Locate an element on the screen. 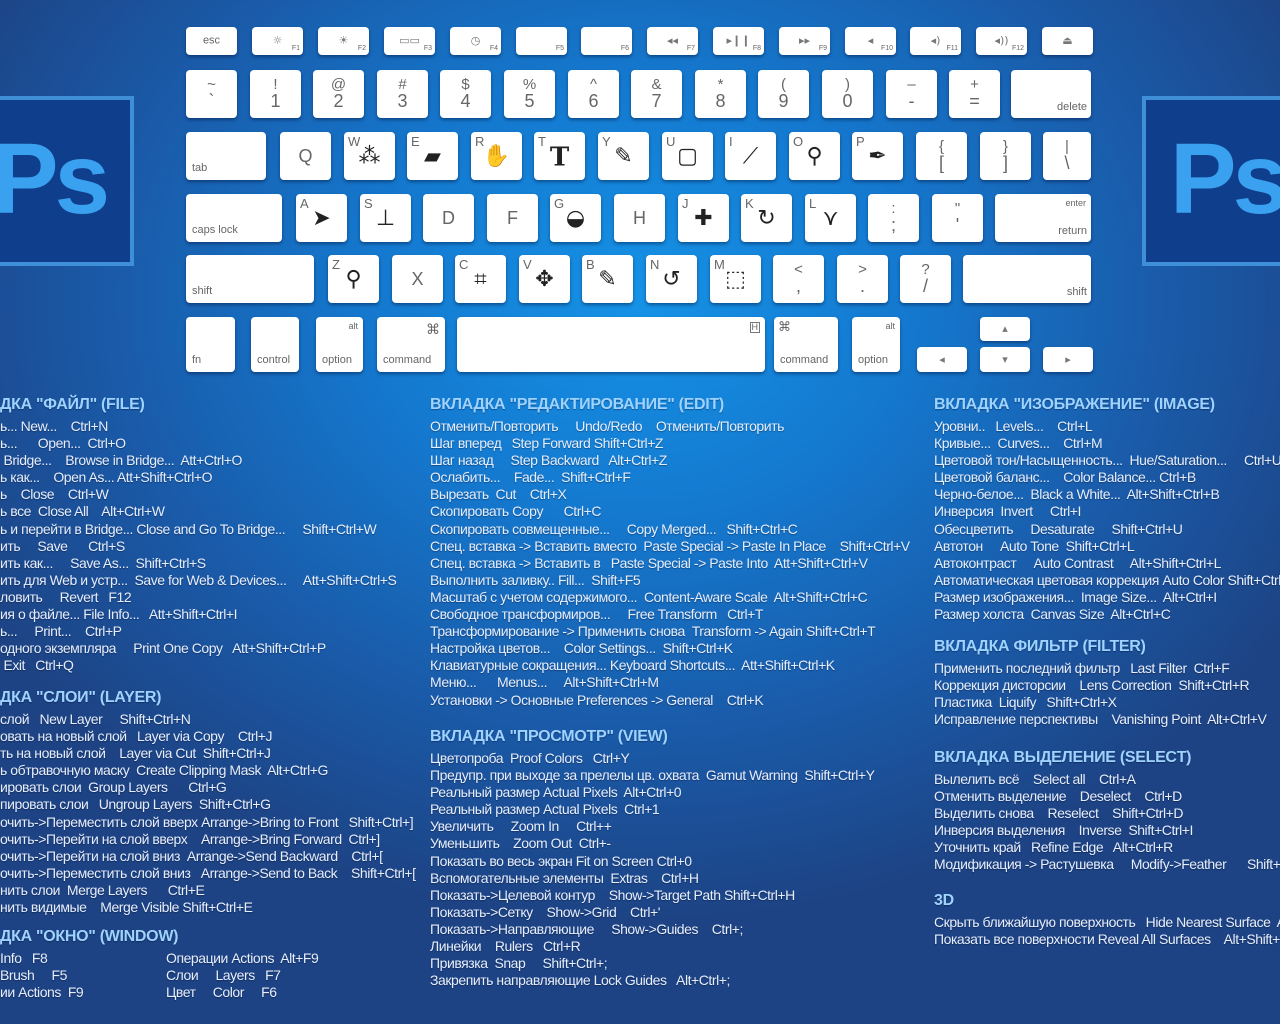 The image size is (1280, 1024). key-x: X is located at coordinates (417, 279).